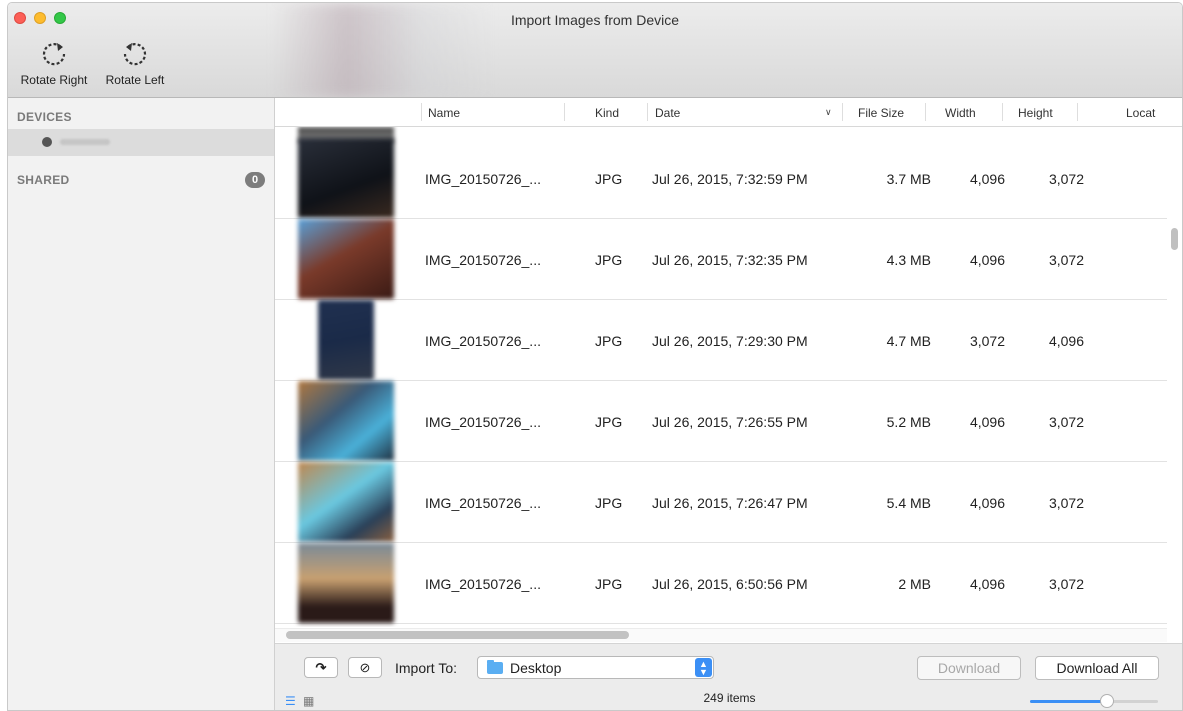 The width and height of the screenshot is (1183, 711). I want to click on prohibited-icon: ⊘, so click(365, 667).